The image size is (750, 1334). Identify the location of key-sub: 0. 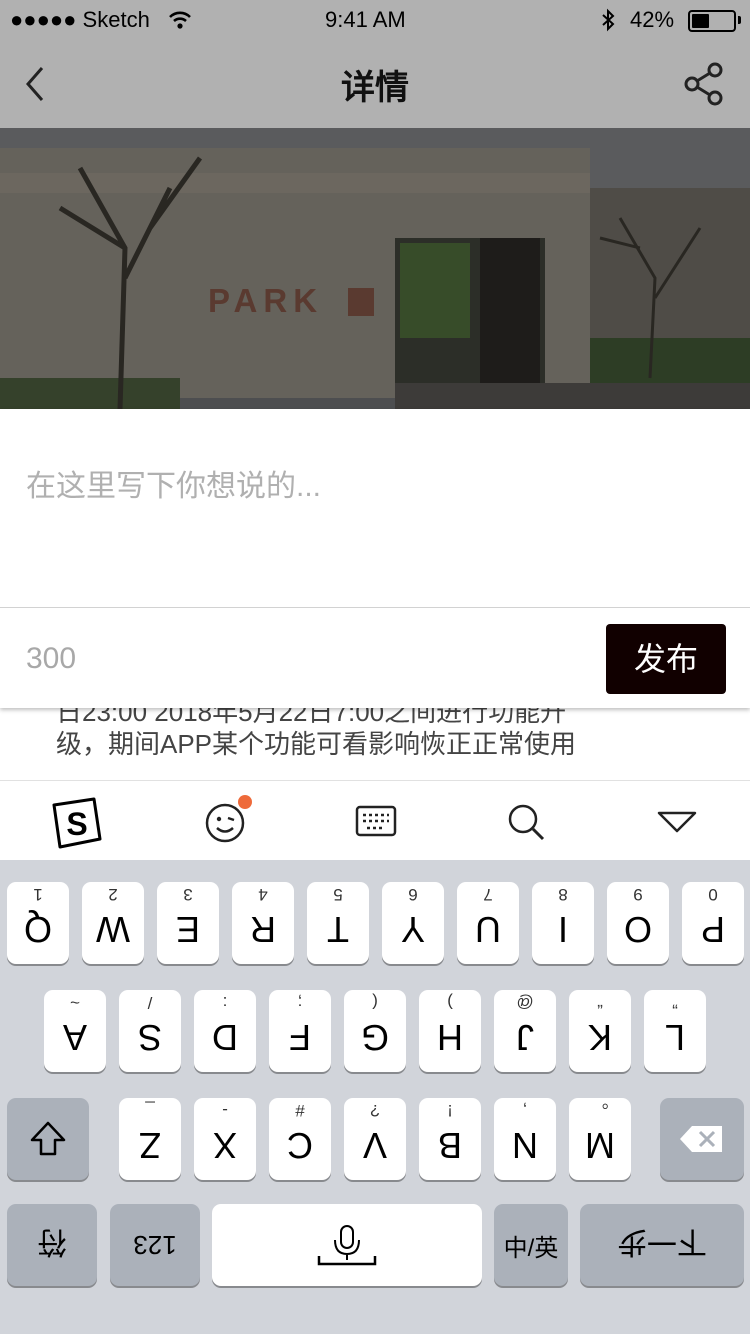
(713, 894).